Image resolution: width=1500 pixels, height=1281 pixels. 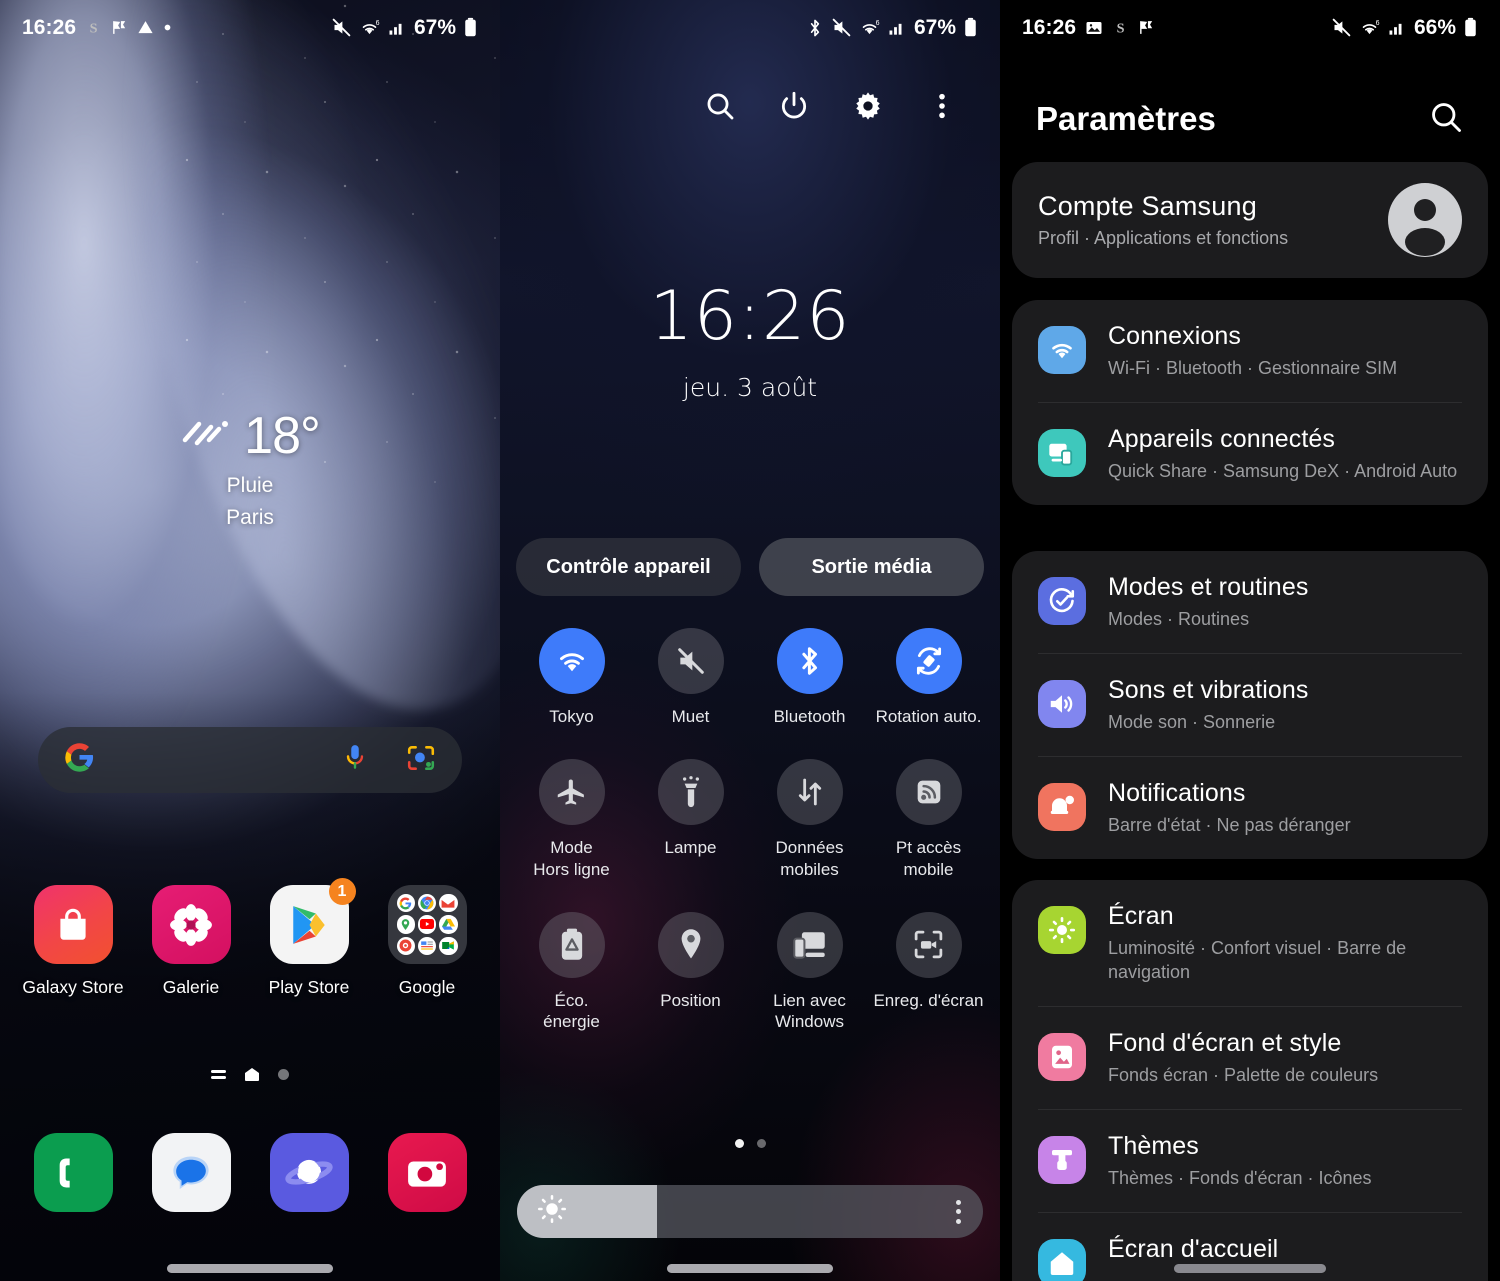 What do you see at coordinates (427, 1189) in the screenshot?
I see `dock-app-camera: Appareil photo` at bounding box center [427, 1189].